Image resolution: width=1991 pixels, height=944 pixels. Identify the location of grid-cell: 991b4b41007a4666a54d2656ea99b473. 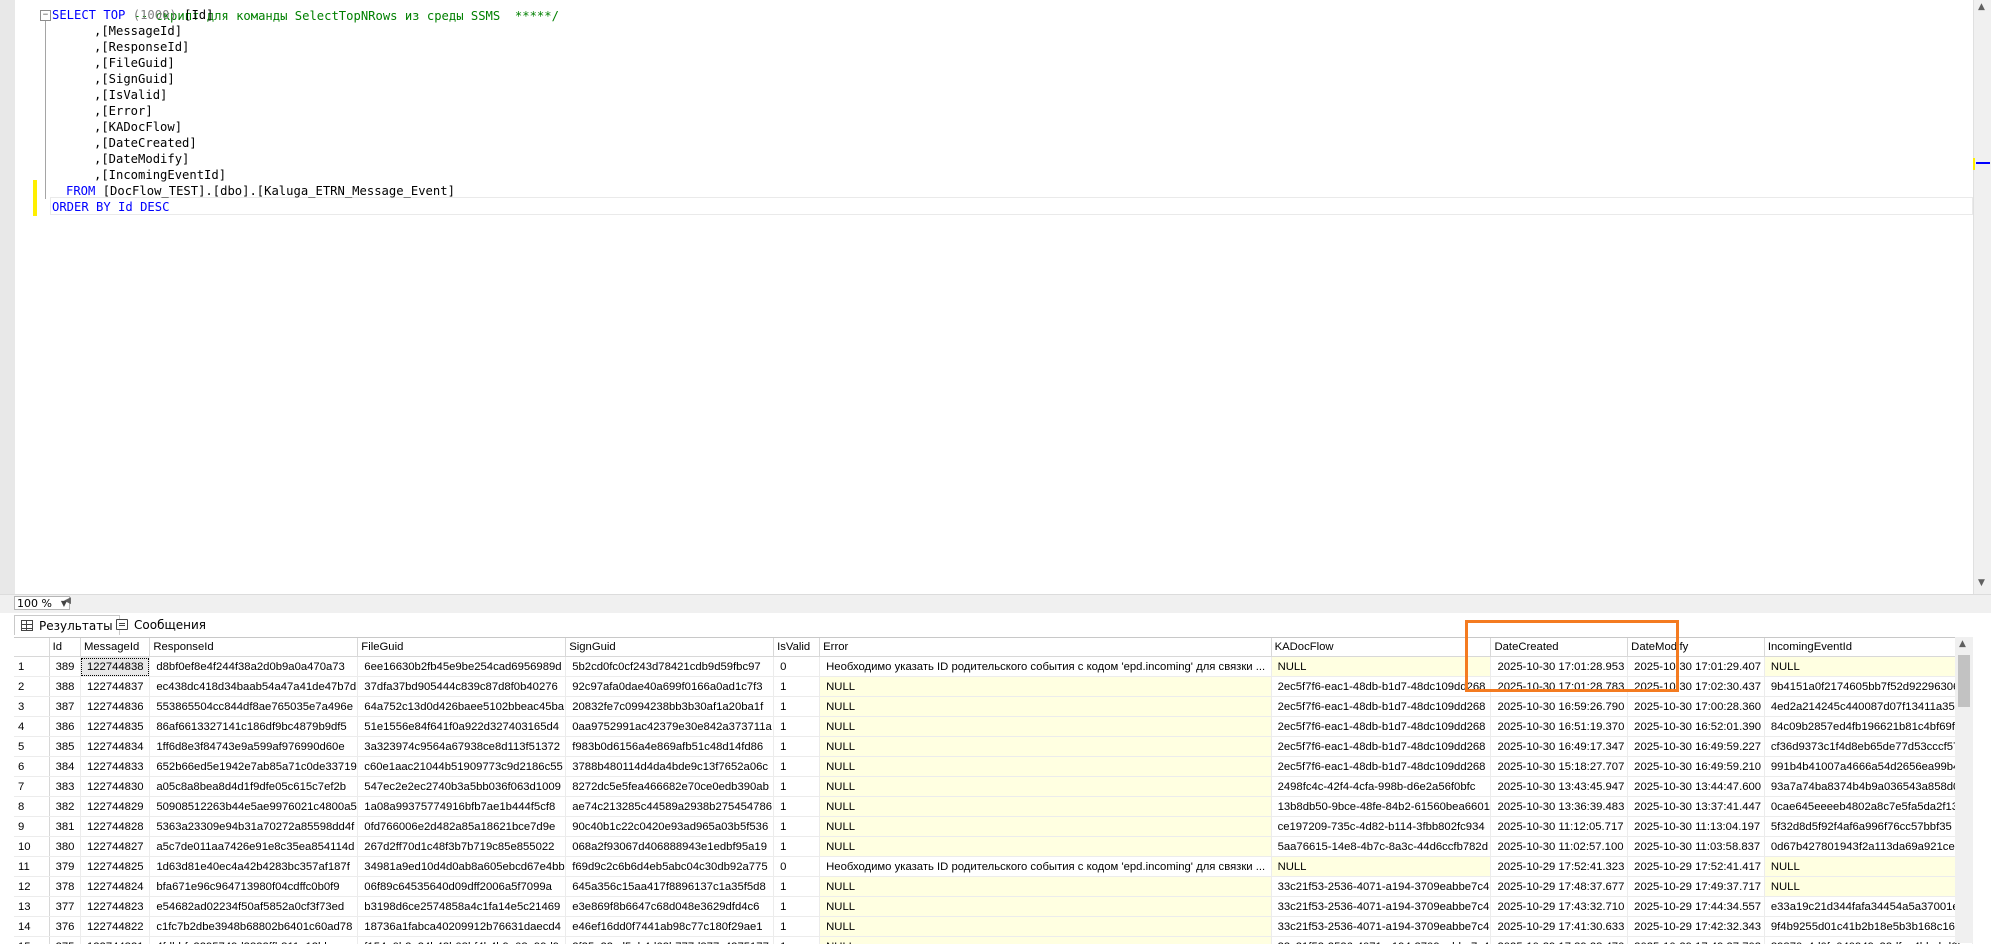
(1868, 767).